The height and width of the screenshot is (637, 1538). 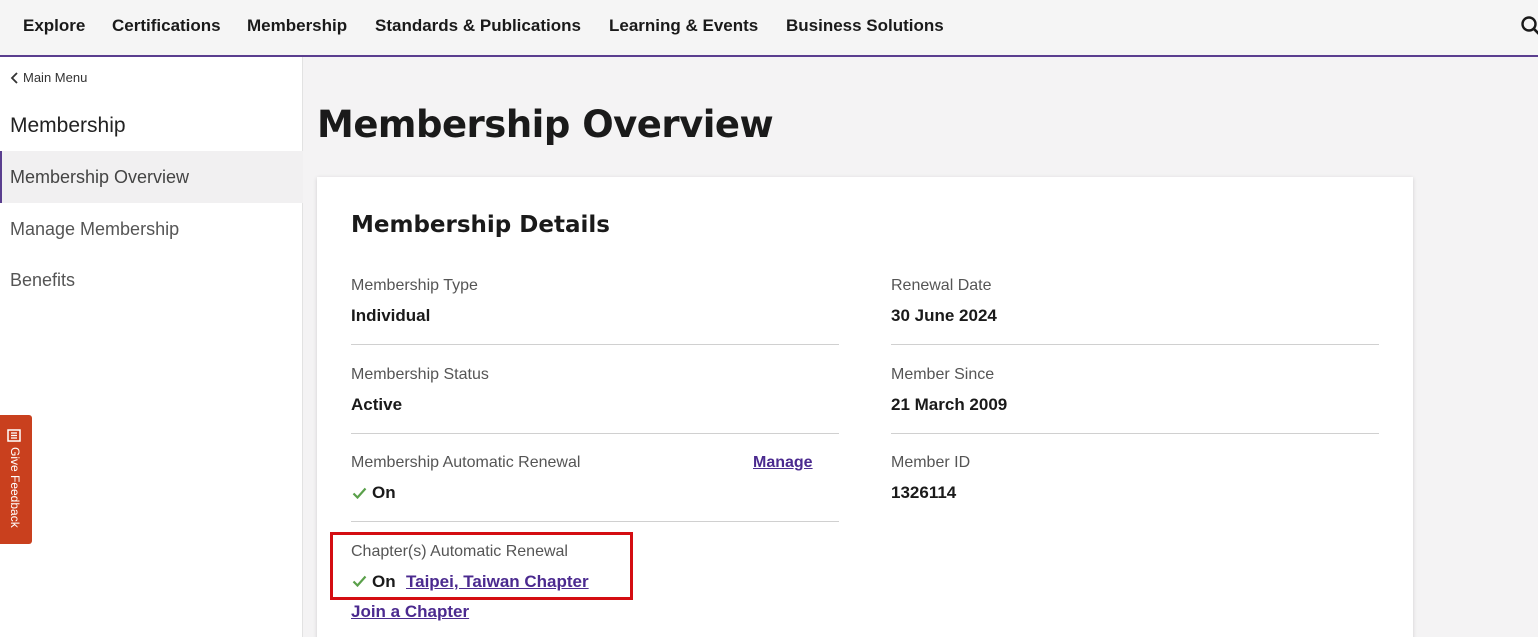 I want to click on search-icon, so click(x=1529, y=26).